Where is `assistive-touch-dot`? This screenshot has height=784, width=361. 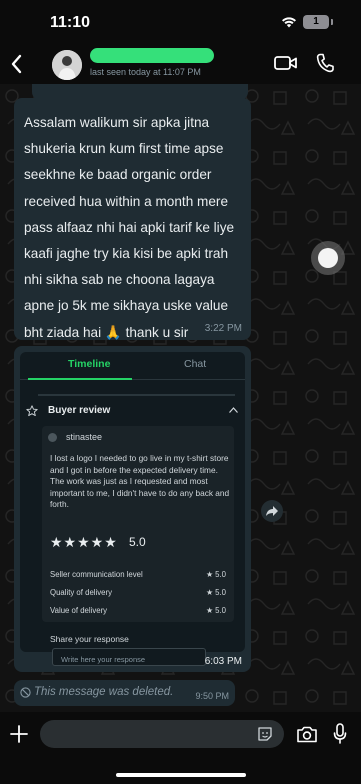
assistive-touch-dot is located at coordinates (328, 258).